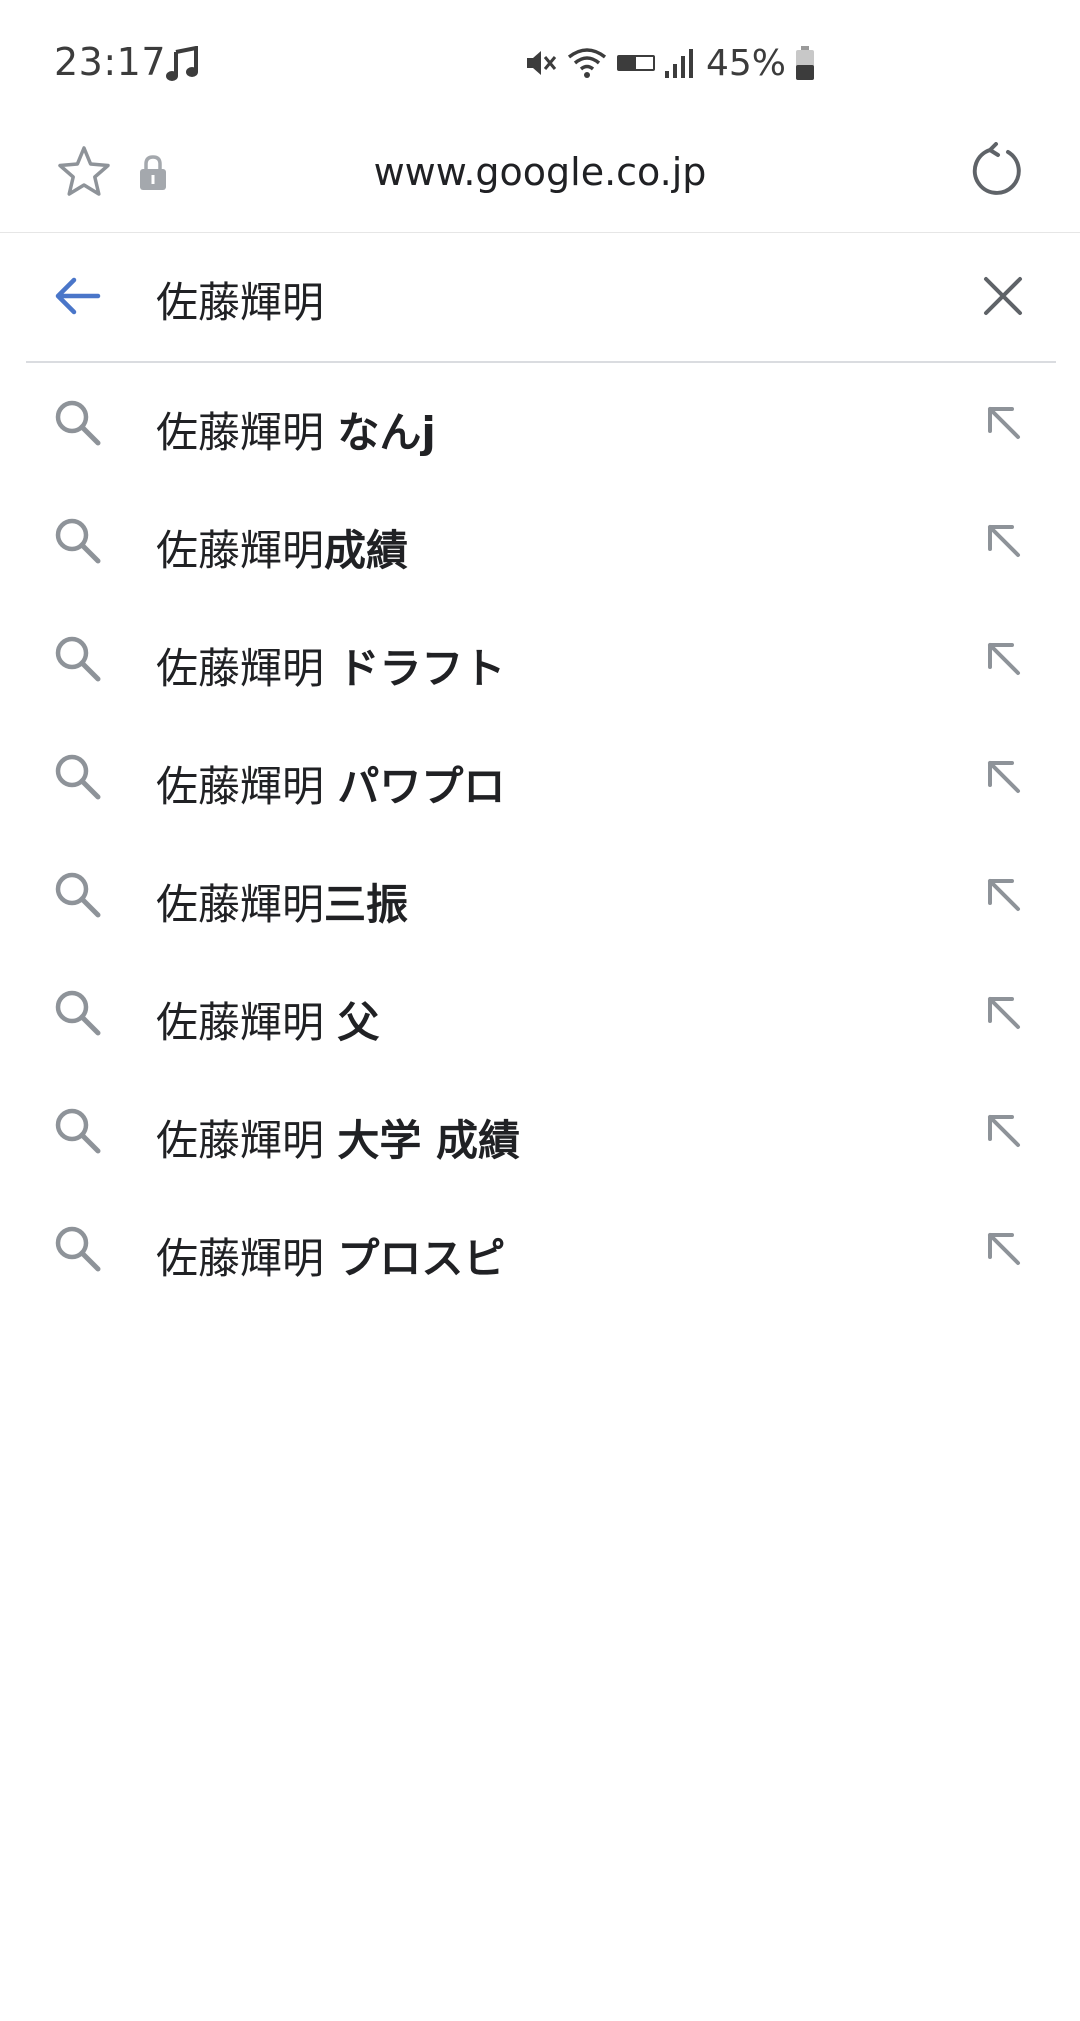 The height and width of the screenshot is (2021, 1080). I want to click on back-arrow-icon, so click(77, 296).